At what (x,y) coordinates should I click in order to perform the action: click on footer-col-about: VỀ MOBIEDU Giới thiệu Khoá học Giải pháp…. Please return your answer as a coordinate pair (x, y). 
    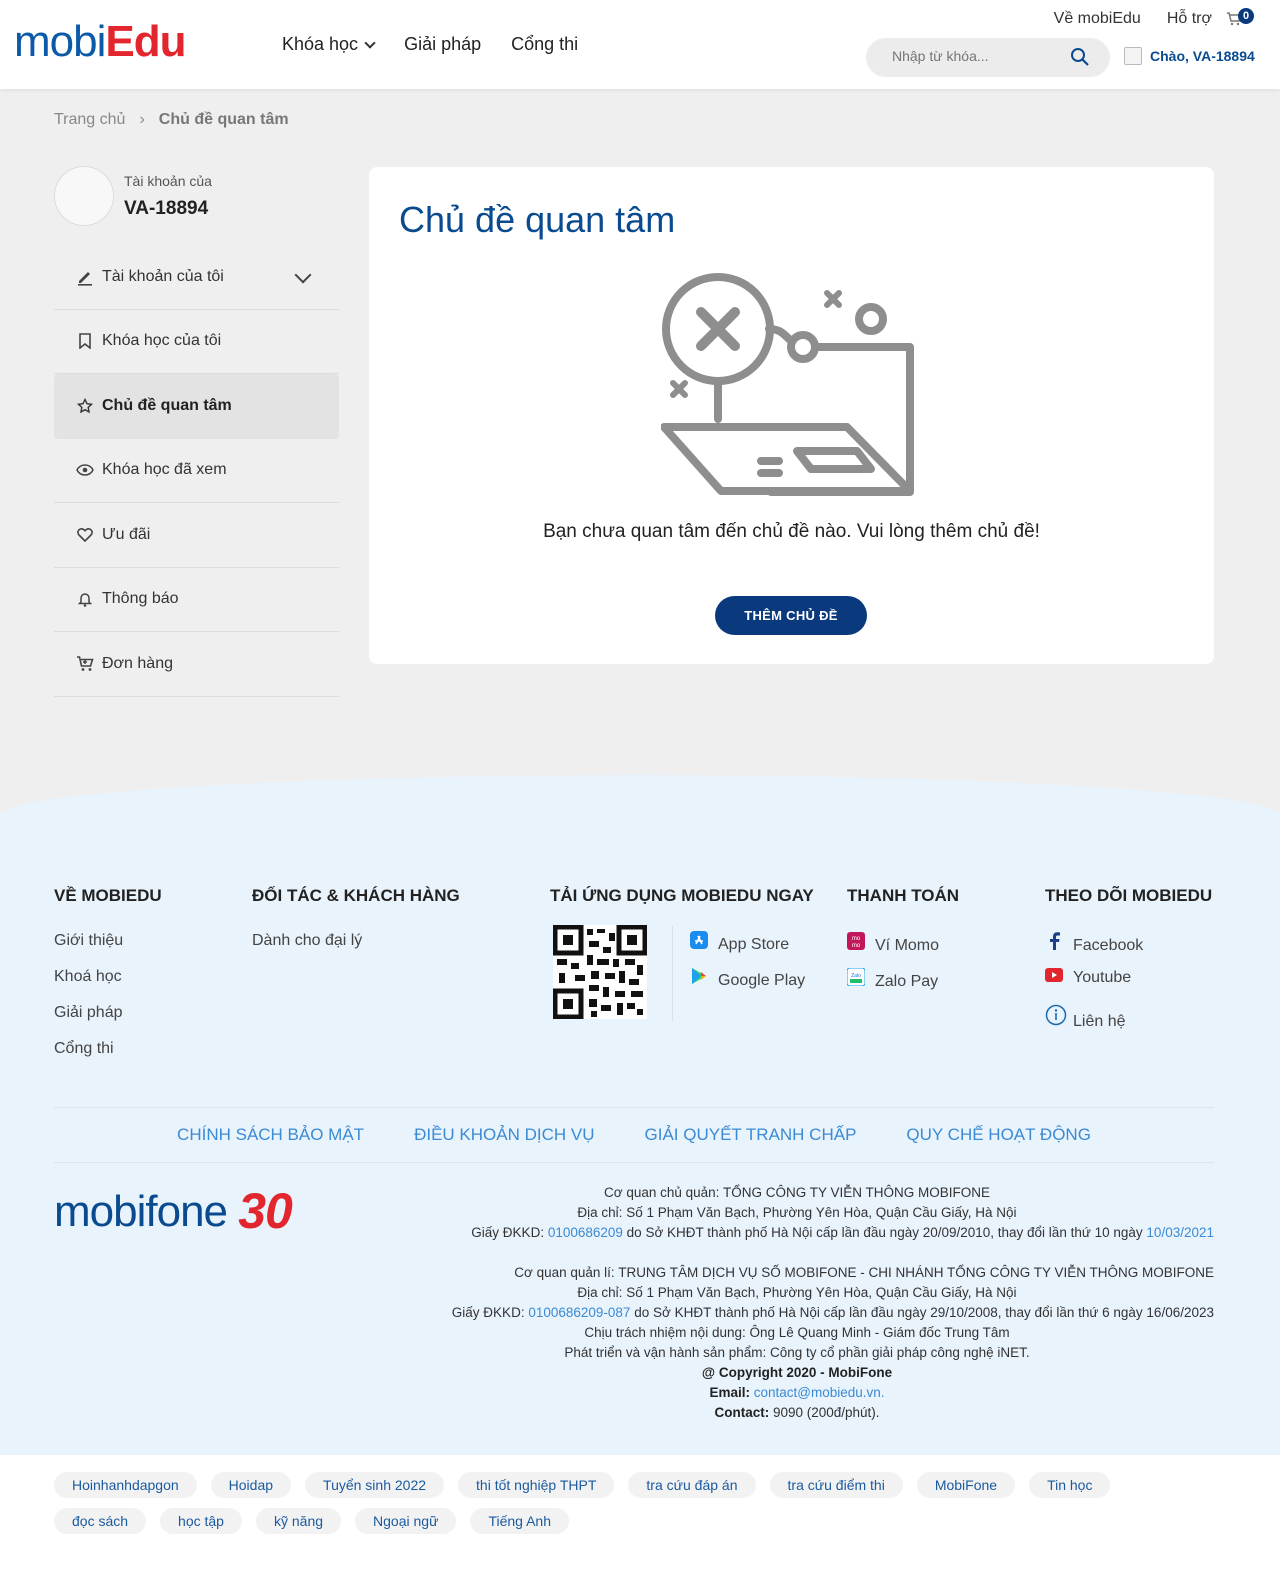
    Looking at the image, I should click on (108, 981).